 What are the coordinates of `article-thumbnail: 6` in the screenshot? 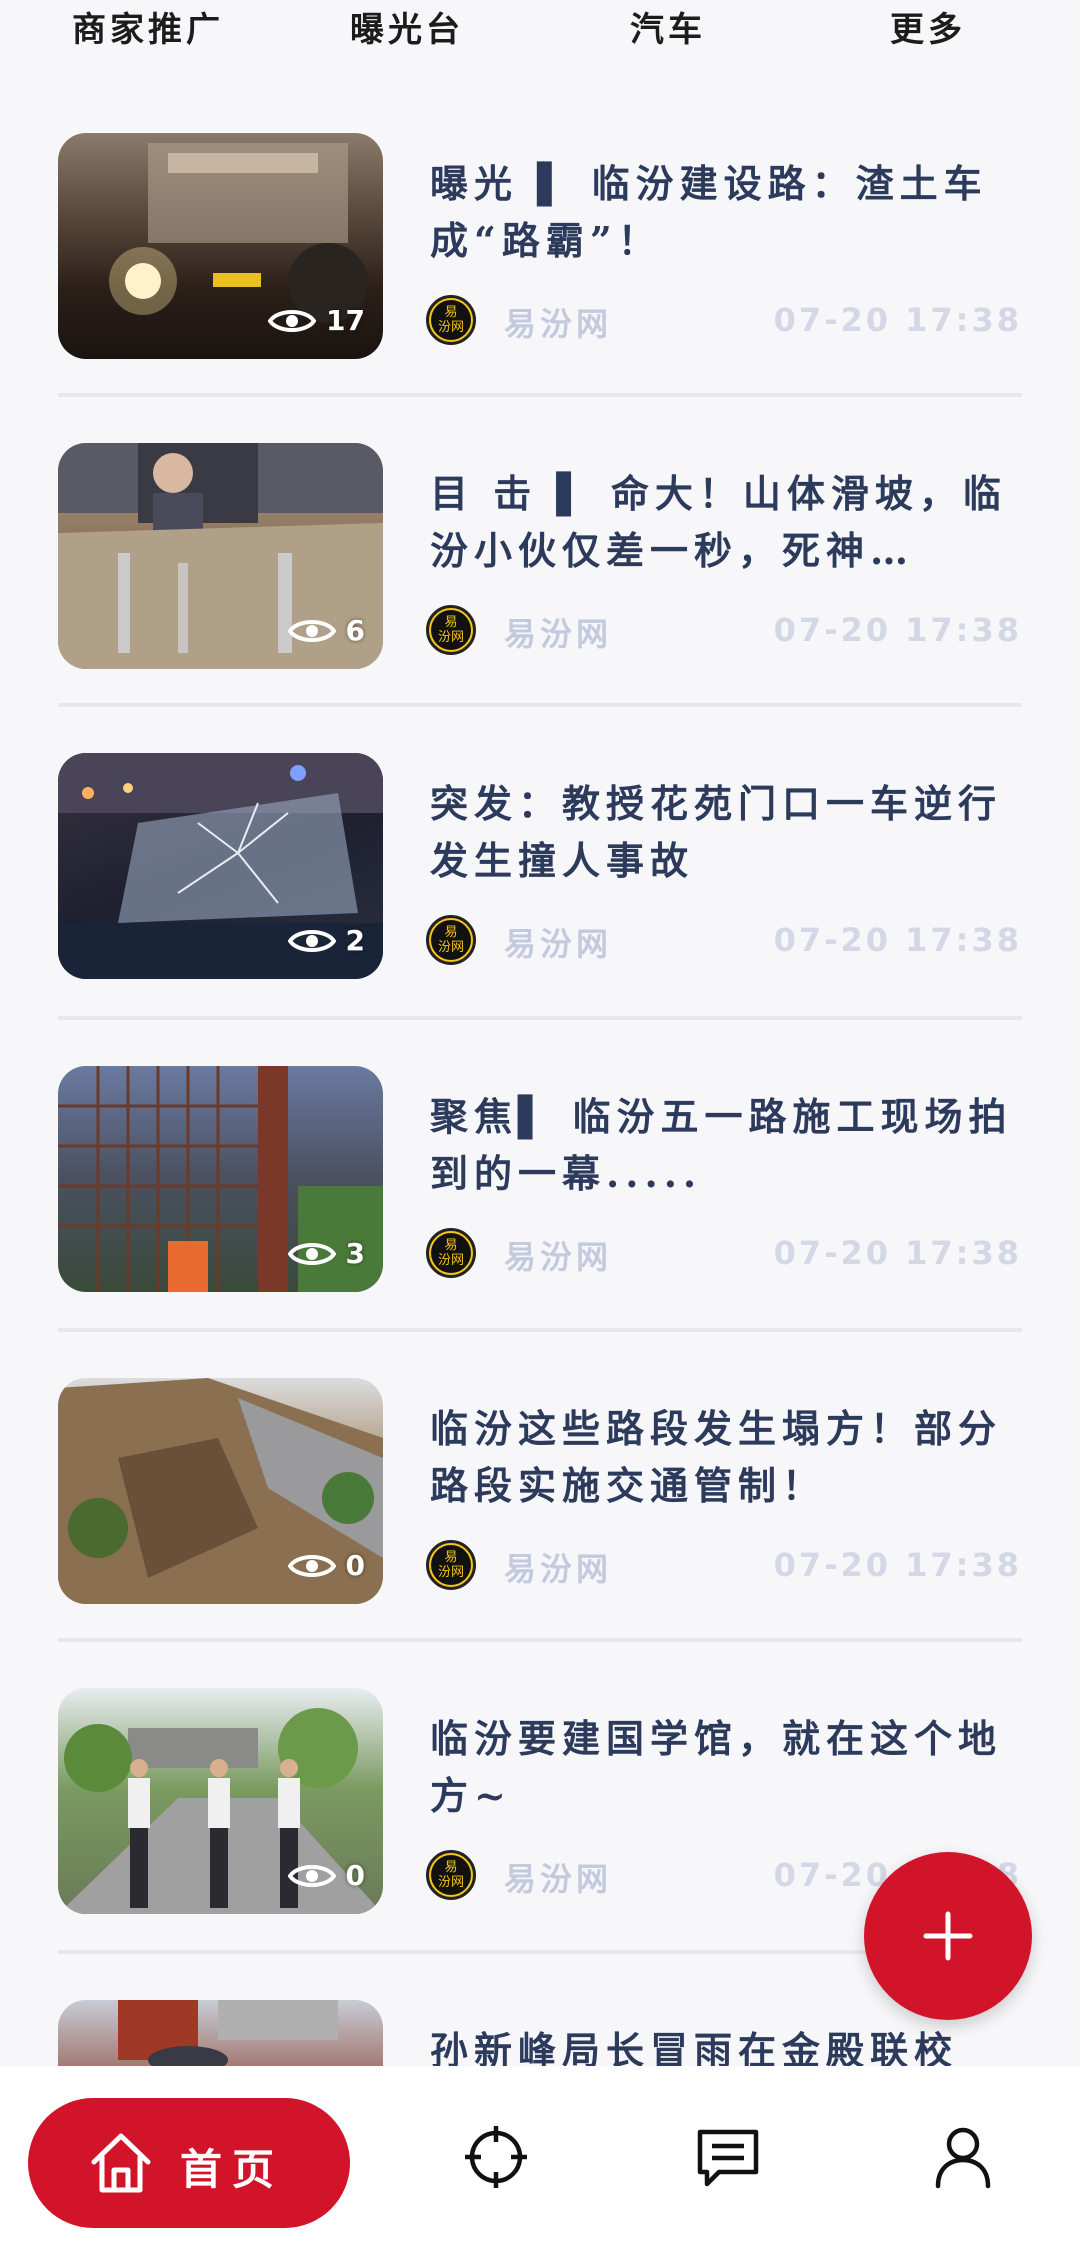 It's located at (220, 556).